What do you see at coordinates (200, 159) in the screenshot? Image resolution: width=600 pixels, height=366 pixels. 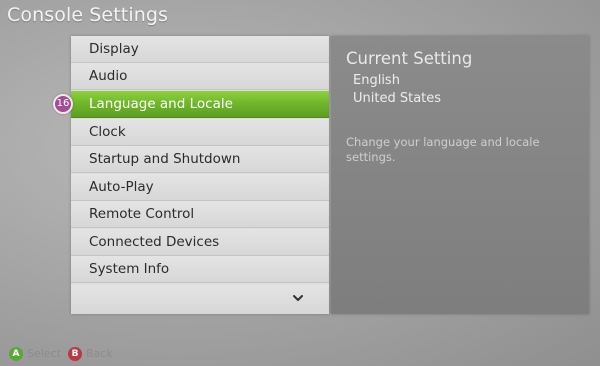 I see `menu-item-startup-and-shutdown: Startup and Shutdown` at bounding box center [200, 159].